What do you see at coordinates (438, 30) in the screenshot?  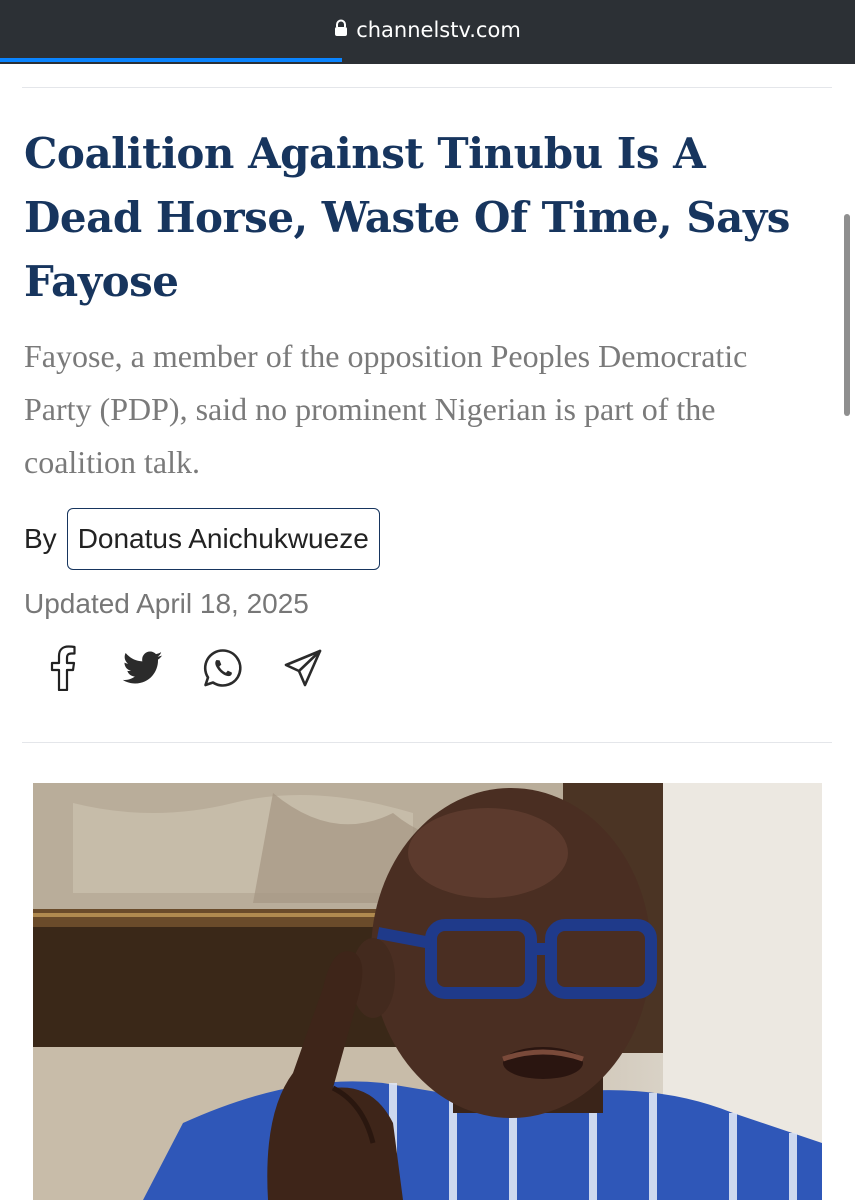 I see `url-text: channelstv.com` at bounding box center [438, 30].